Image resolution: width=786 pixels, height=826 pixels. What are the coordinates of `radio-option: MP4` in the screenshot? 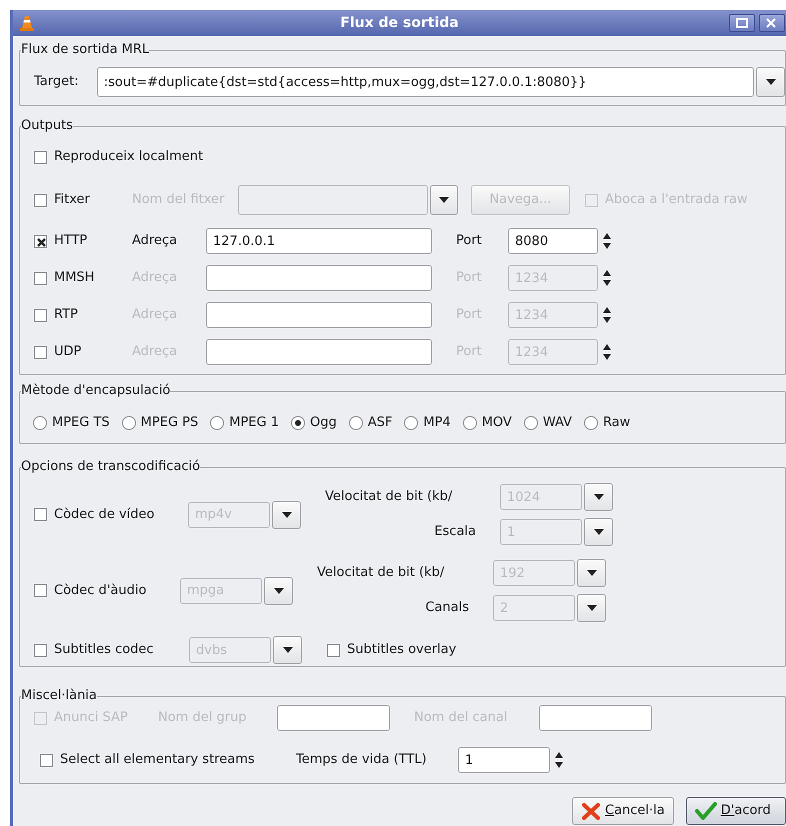 It's located at (427, 423).